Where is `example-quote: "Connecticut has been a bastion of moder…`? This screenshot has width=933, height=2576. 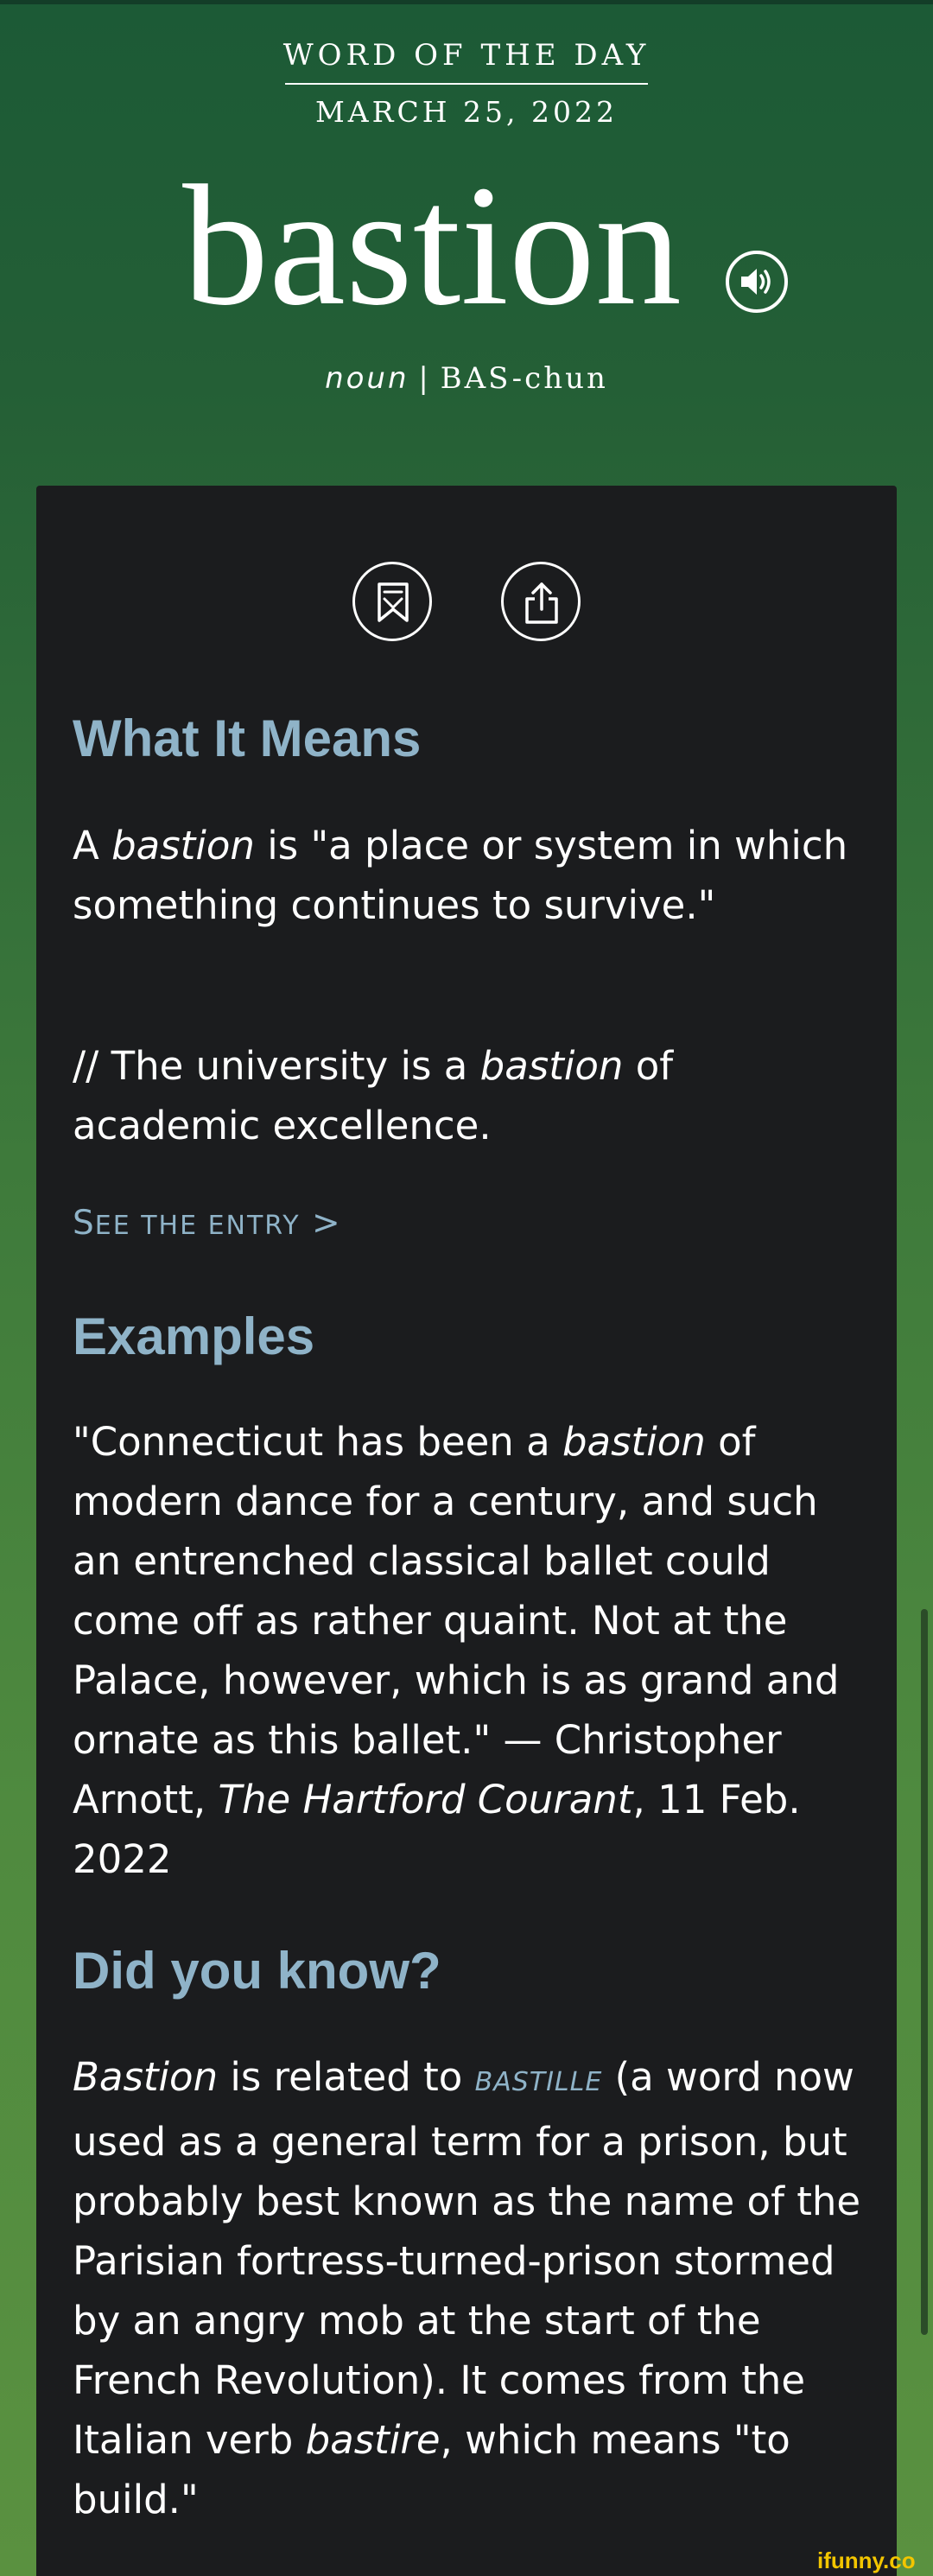 example-quote: "Connecticut has been a bastion of moder… is located at coordinates (457, 1650).